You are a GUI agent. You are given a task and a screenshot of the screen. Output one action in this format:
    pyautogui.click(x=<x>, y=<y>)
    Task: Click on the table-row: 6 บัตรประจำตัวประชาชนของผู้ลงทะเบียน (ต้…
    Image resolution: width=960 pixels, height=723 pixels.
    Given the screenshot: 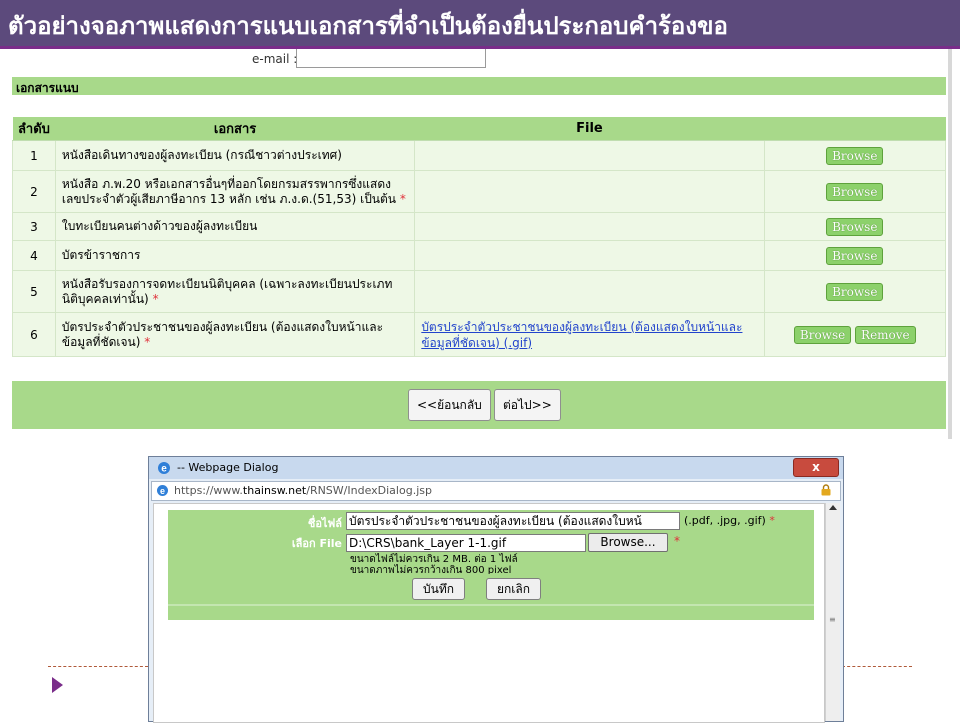 What is the action you would take?
    pyautogui.click(x=479, y=334)
    